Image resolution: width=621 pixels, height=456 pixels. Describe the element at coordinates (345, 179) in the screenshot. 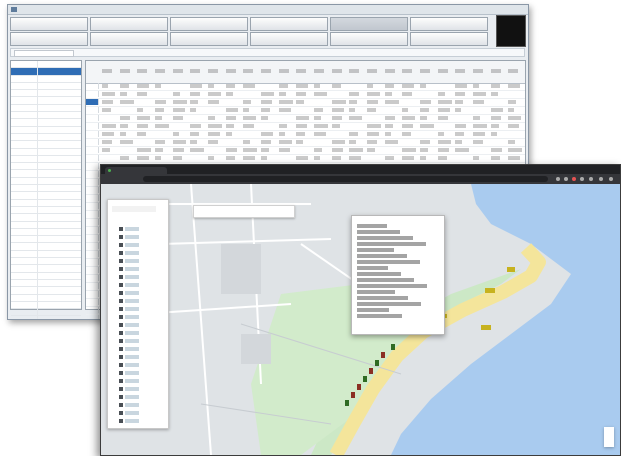

I see `address-bar` at that location.